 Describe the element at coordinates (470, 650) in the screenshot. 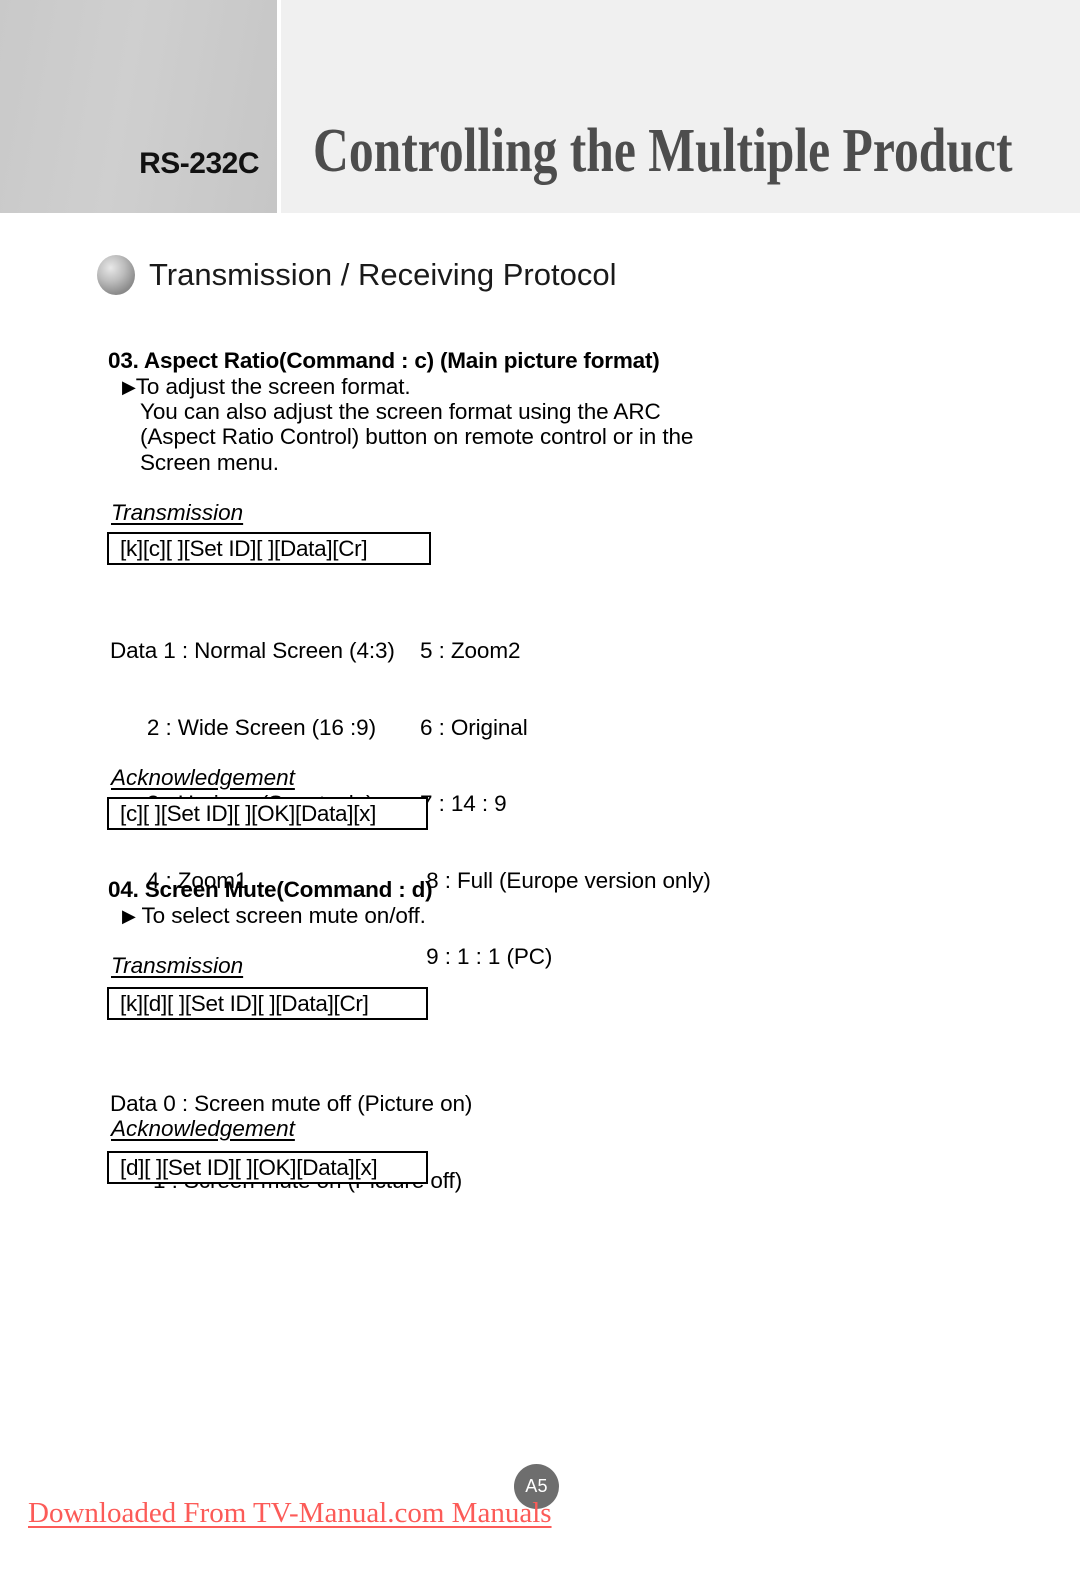

I see `data-line: 5 : Zoom2` at that location.